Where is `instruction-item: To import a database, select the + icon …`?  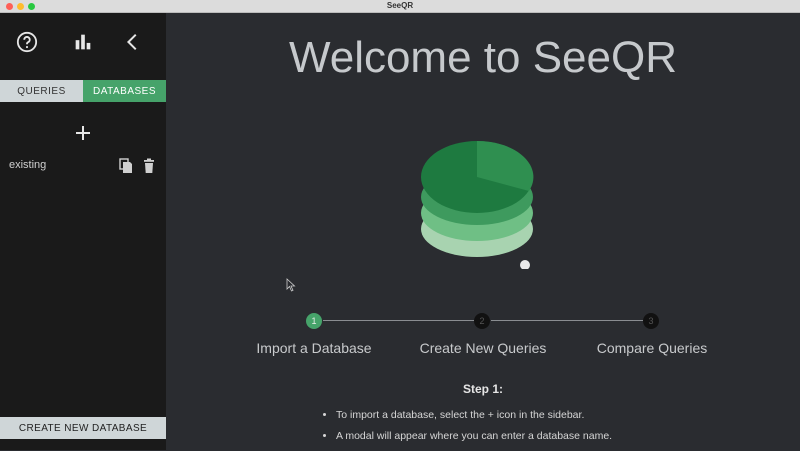
instruction-item: To import a database, select the + icon … is located at coordinates (568, 415).